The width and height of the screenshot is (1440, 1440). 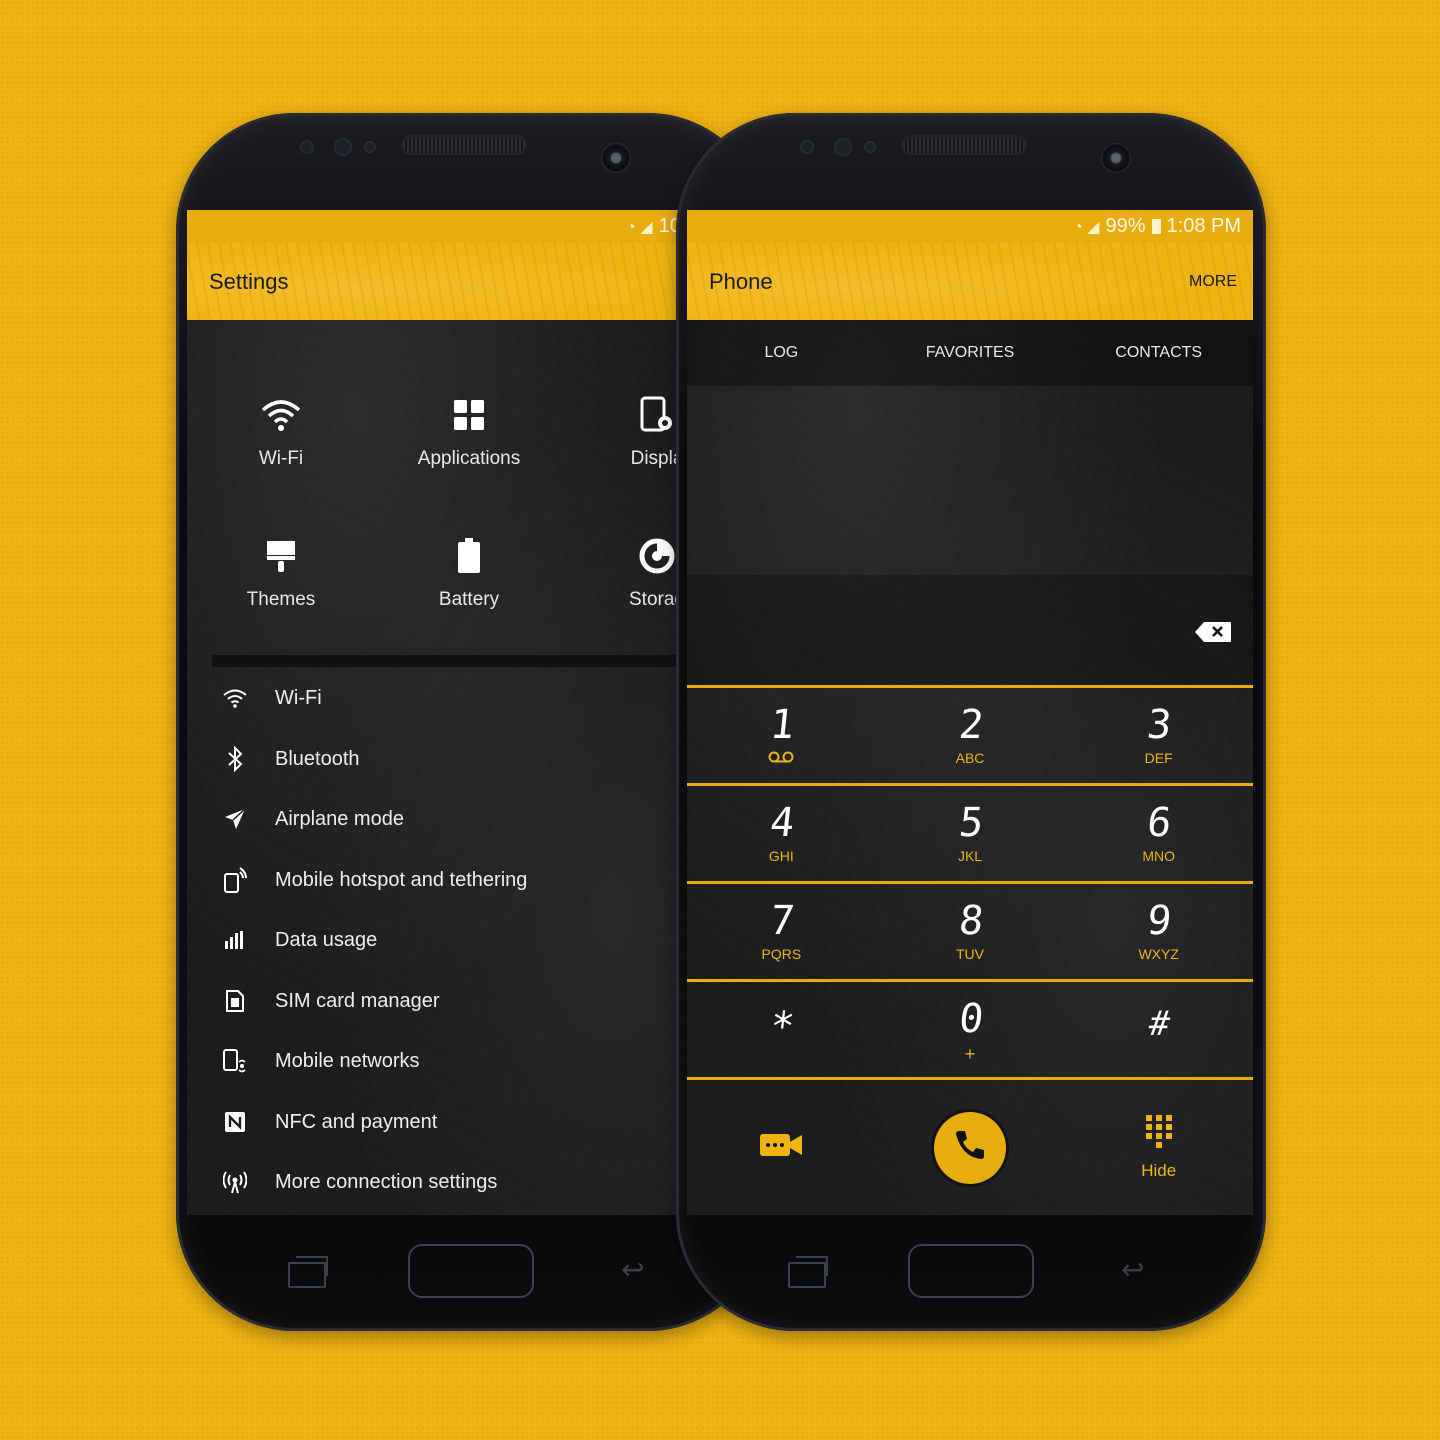 I want to click on section-divider, so click(x=482, y=661).